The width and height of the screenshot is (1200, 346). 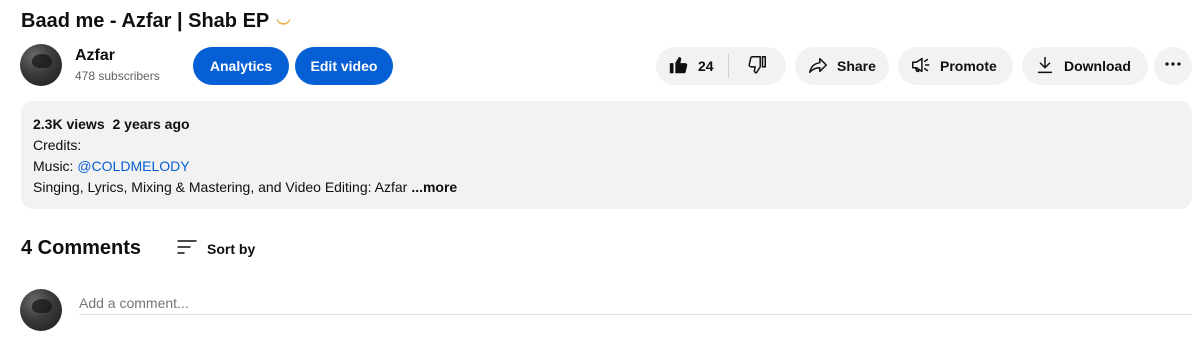 I want to click on like-button: 24, so click(x=692, y=66).